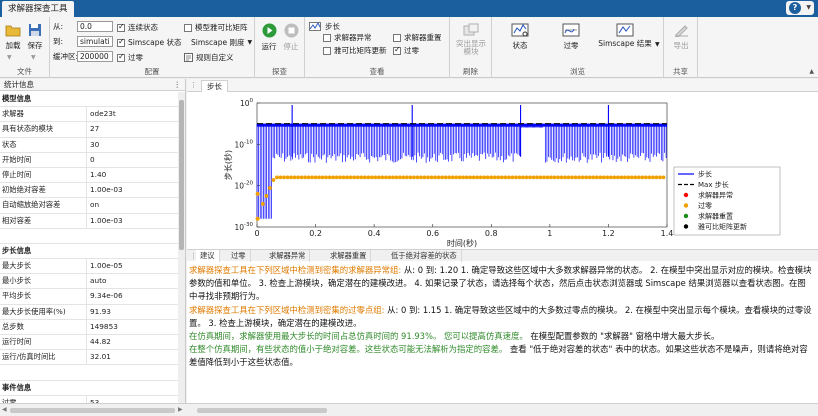  Describe the element at coordinates (149, 42) in the screenshot. I see `simscape-states-checkbox: Simscape 状态` at that location.